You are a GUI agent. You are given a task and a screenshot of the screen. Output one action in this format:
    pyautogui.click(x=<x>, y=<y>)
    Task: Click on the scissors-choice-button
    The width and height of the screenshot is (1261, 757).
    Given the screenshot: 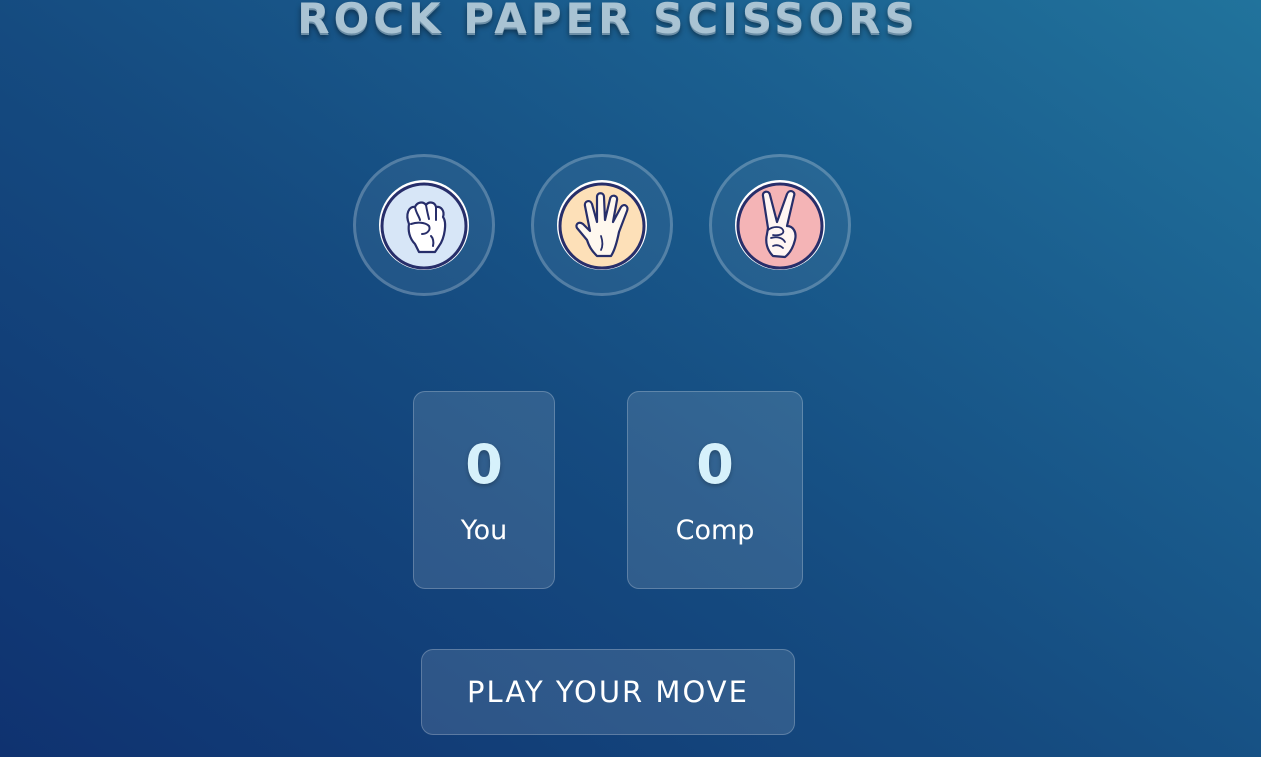 What is the action you would take?
    pyautogui.click(x=780, y=225)
    